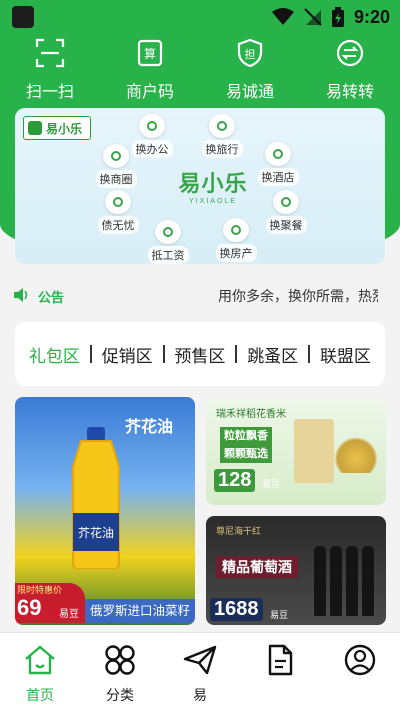 This screenshot has height=710, width=400. Describe the element at coordinates (168, 255) in the screenshot. I see `bubble-label: 抵工资` at that location.